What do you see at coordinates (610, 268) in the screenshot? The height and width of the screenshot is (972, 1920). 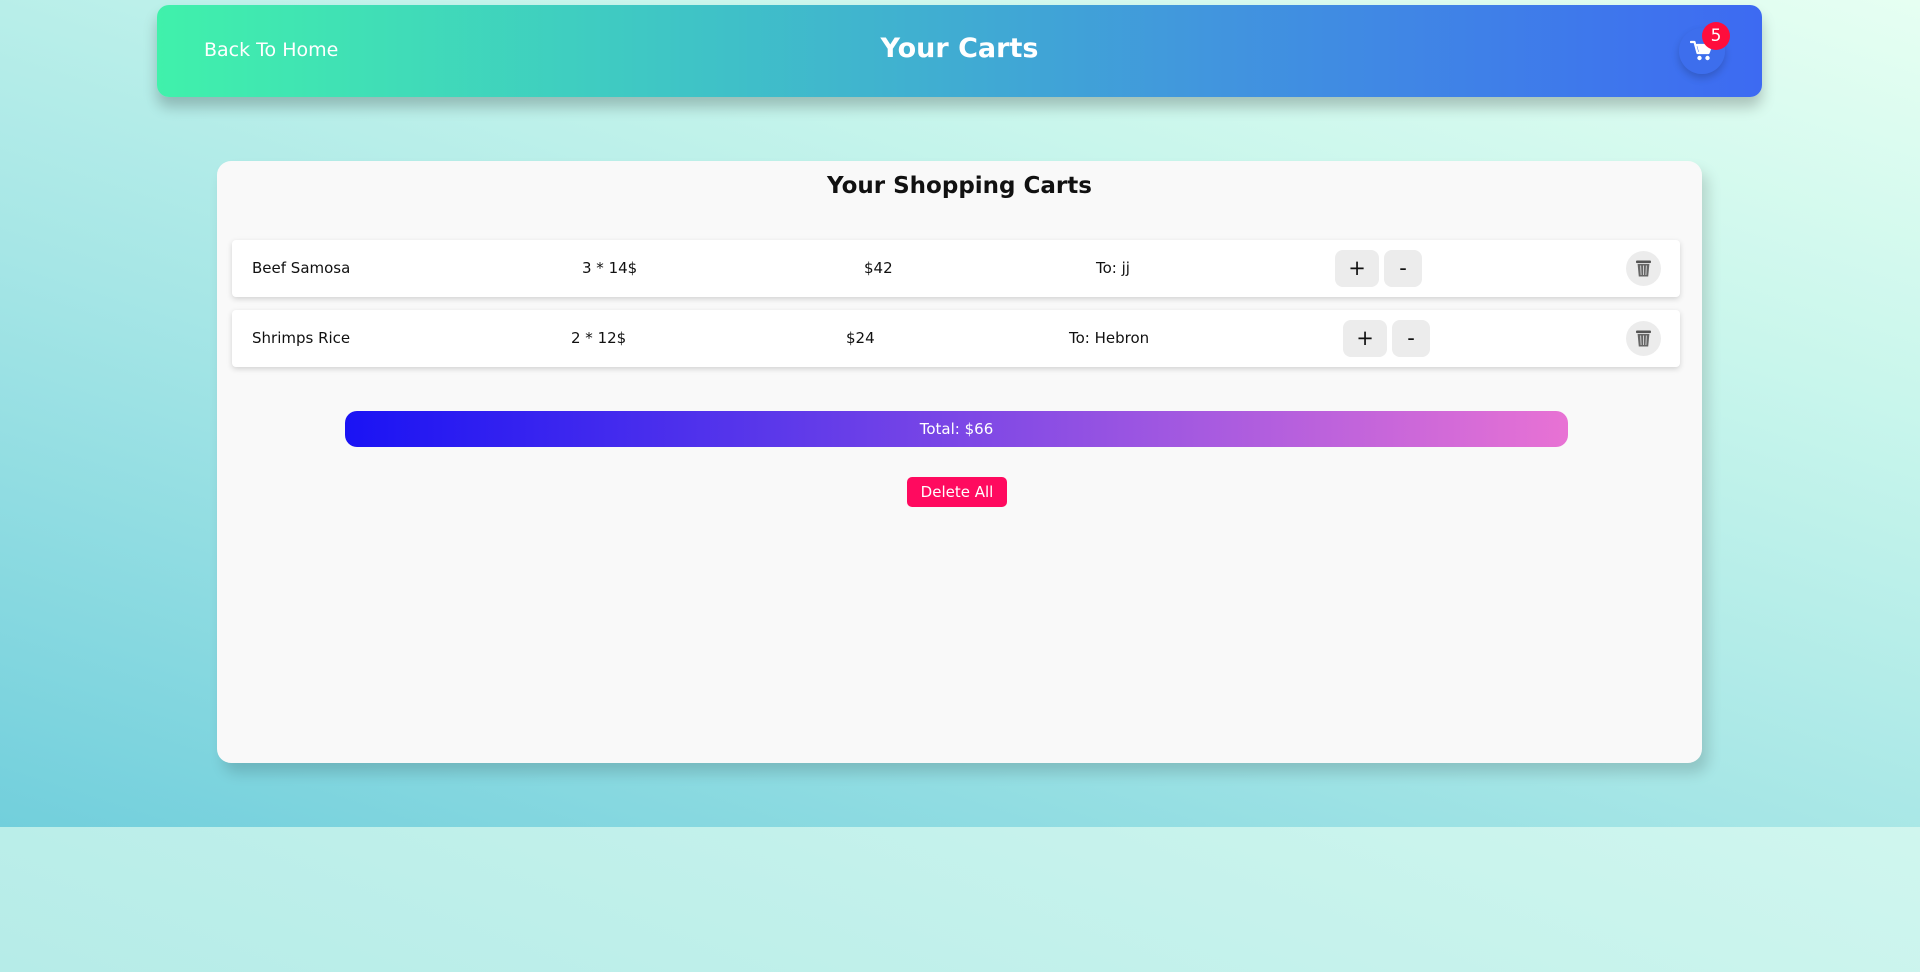 I see `item-quantity-price: 3 * 14$` at bounding box center [610, 268].